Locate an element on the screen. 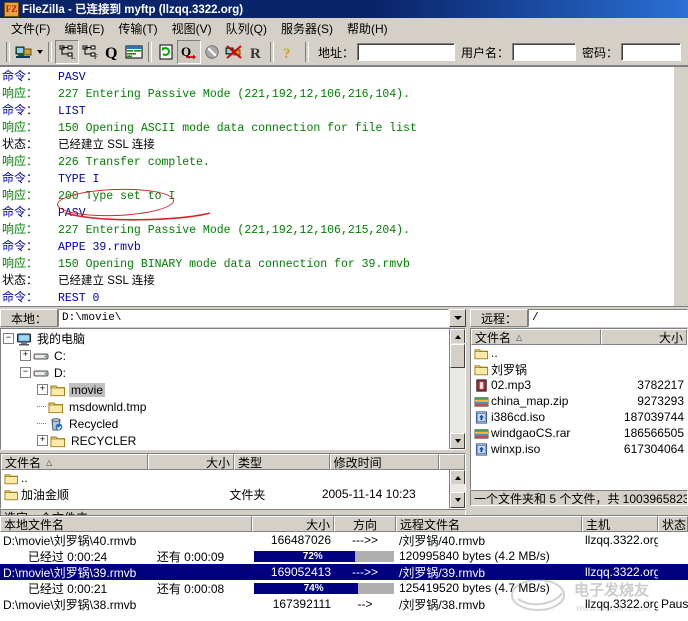 This screenshot has height=621, width=688. log-line-text: 已经建立 SSL 连接 is located at coordinates (106, 281).